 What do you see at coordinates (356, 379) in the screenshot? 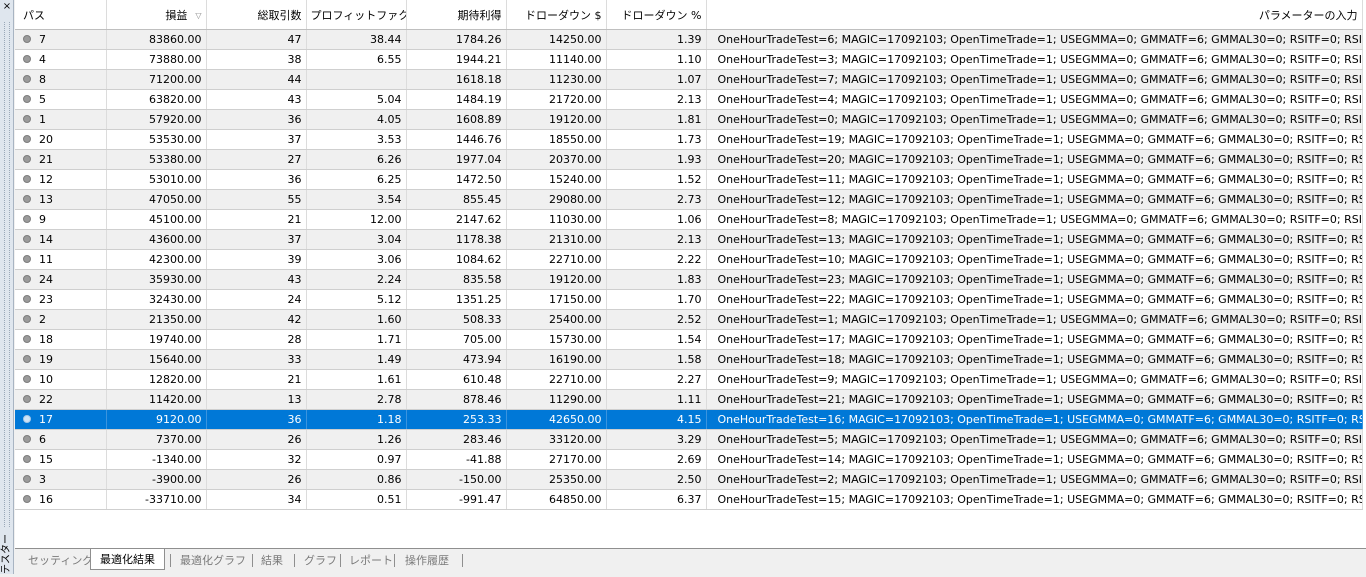
I see `row-profit-factor-cell: 1.61` at bounding box center [356, 379].